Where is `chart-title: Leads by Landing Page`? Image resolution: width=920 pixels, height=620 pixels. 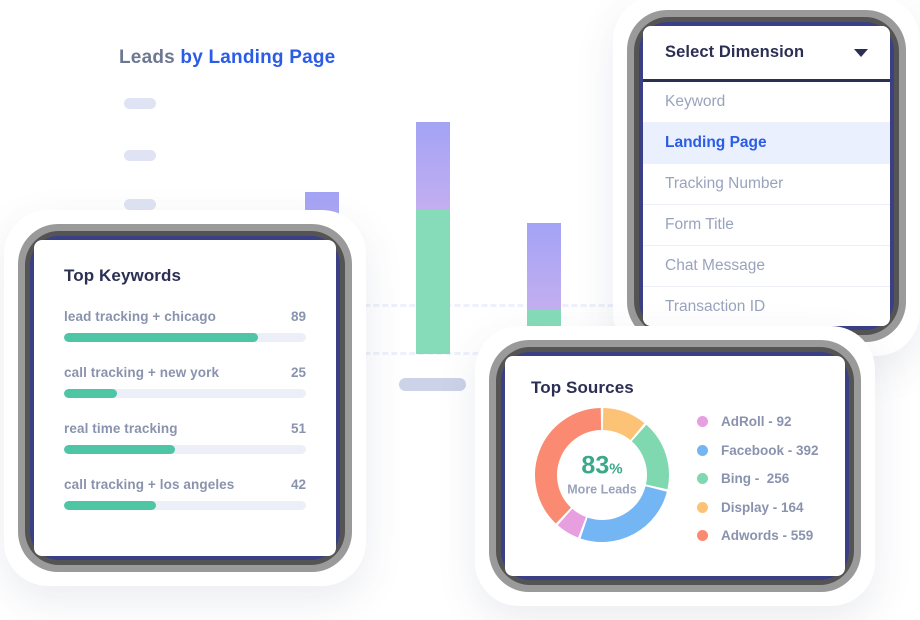
chart-title: Leads by Landing Page is located at coordinates (227, 58).